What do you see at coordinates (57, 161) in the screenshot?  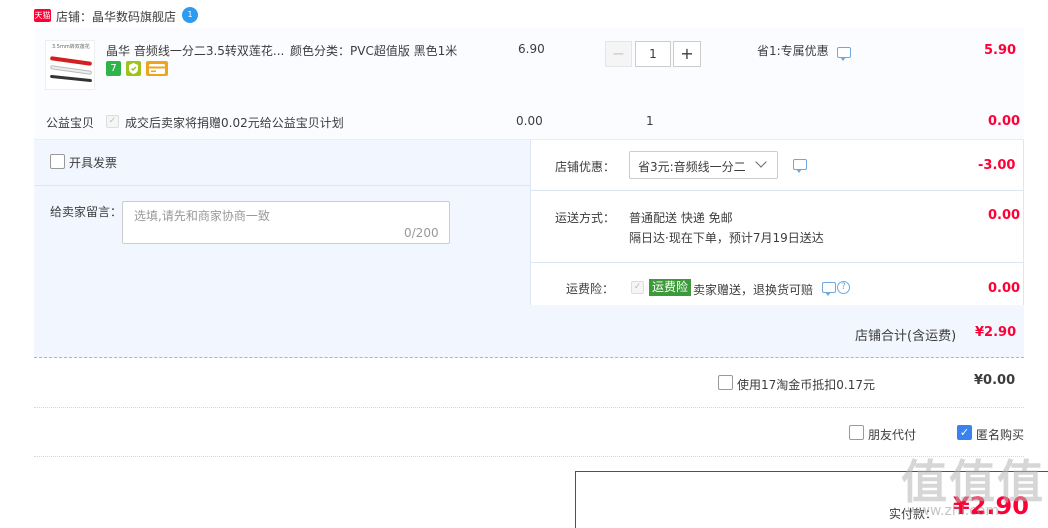 I see `invoice-checkbox` at bounding box center [57, 161].